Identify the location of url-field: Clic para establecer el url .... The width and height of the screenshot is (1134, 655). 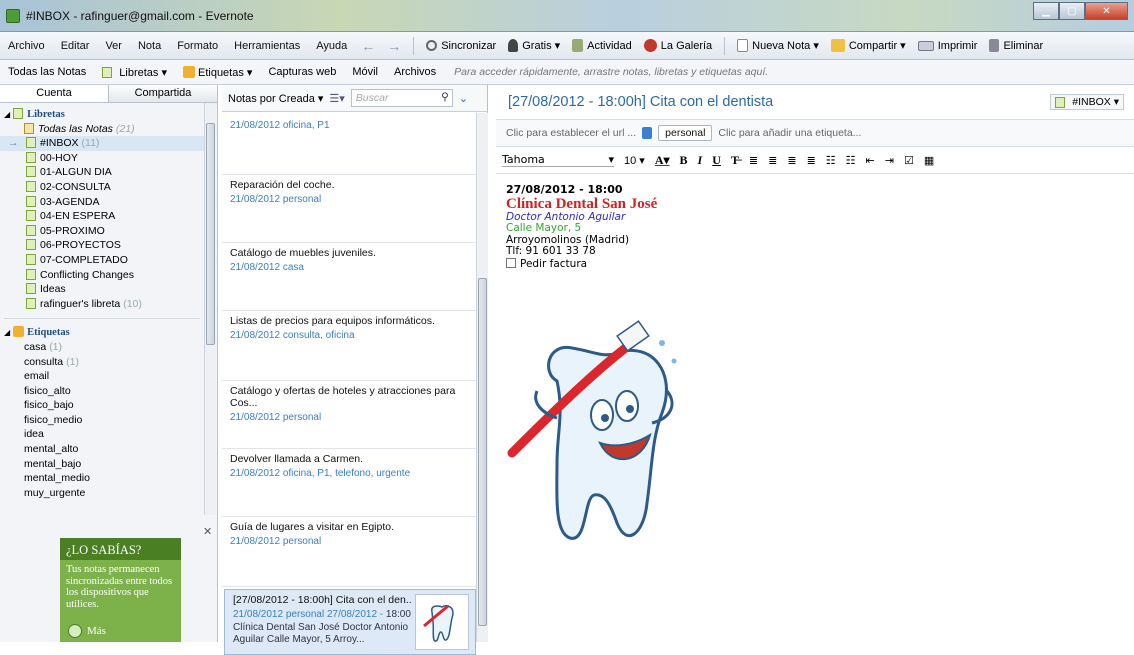
(571, 133).